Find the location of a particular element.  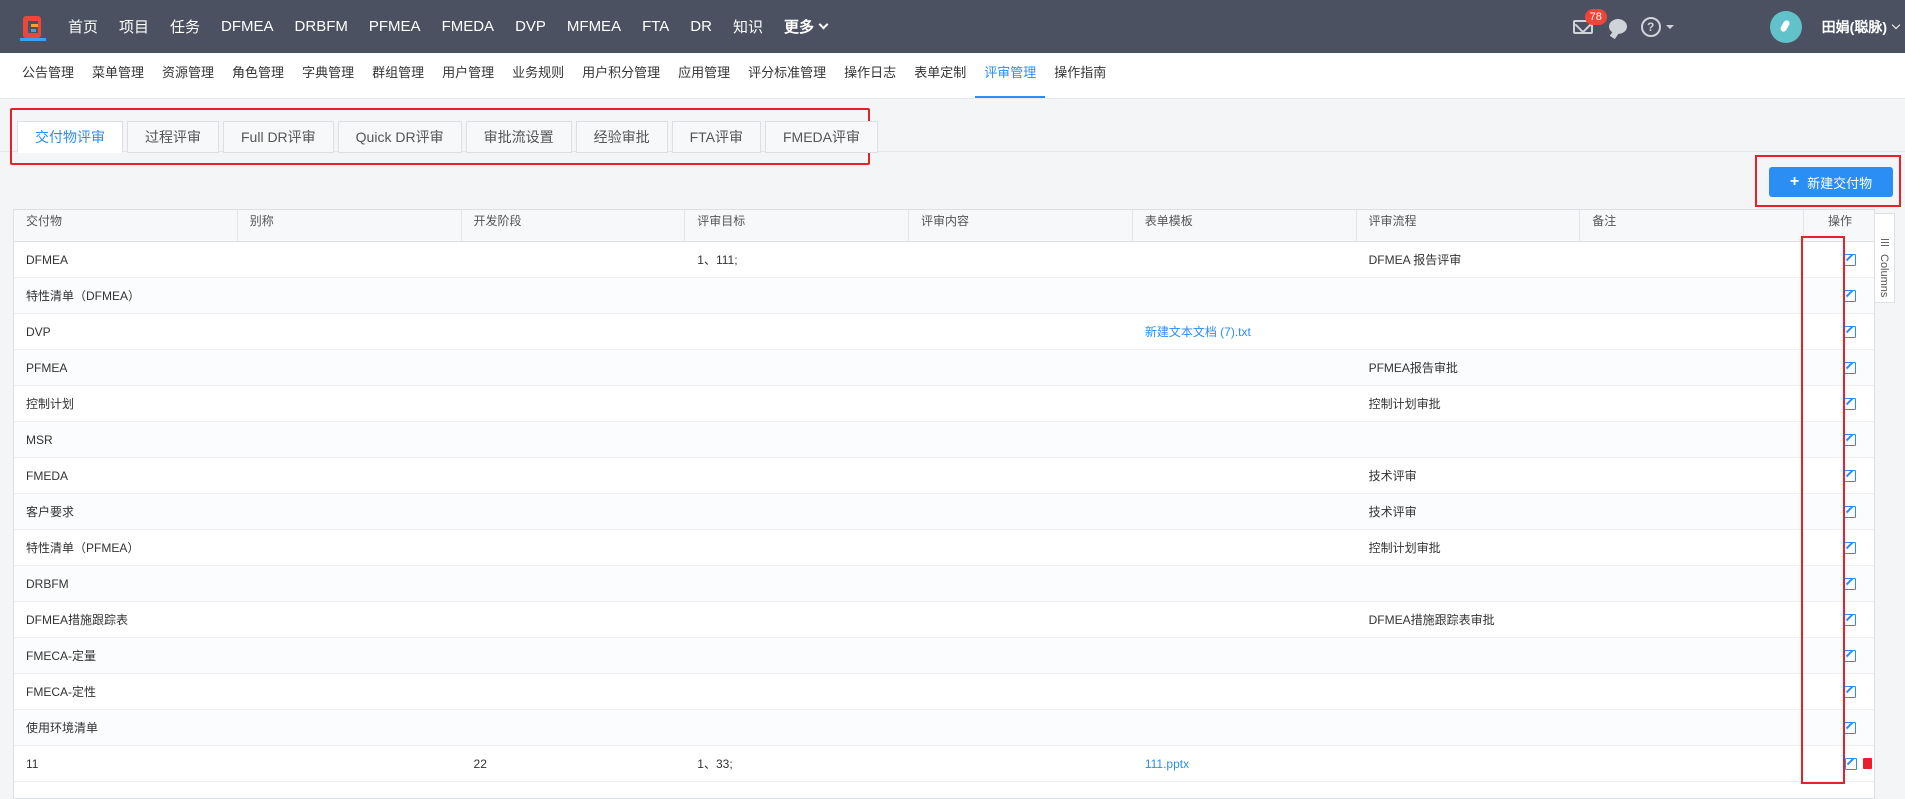

header-form-template: 表单模板 is located at coordinates (1245, 225).